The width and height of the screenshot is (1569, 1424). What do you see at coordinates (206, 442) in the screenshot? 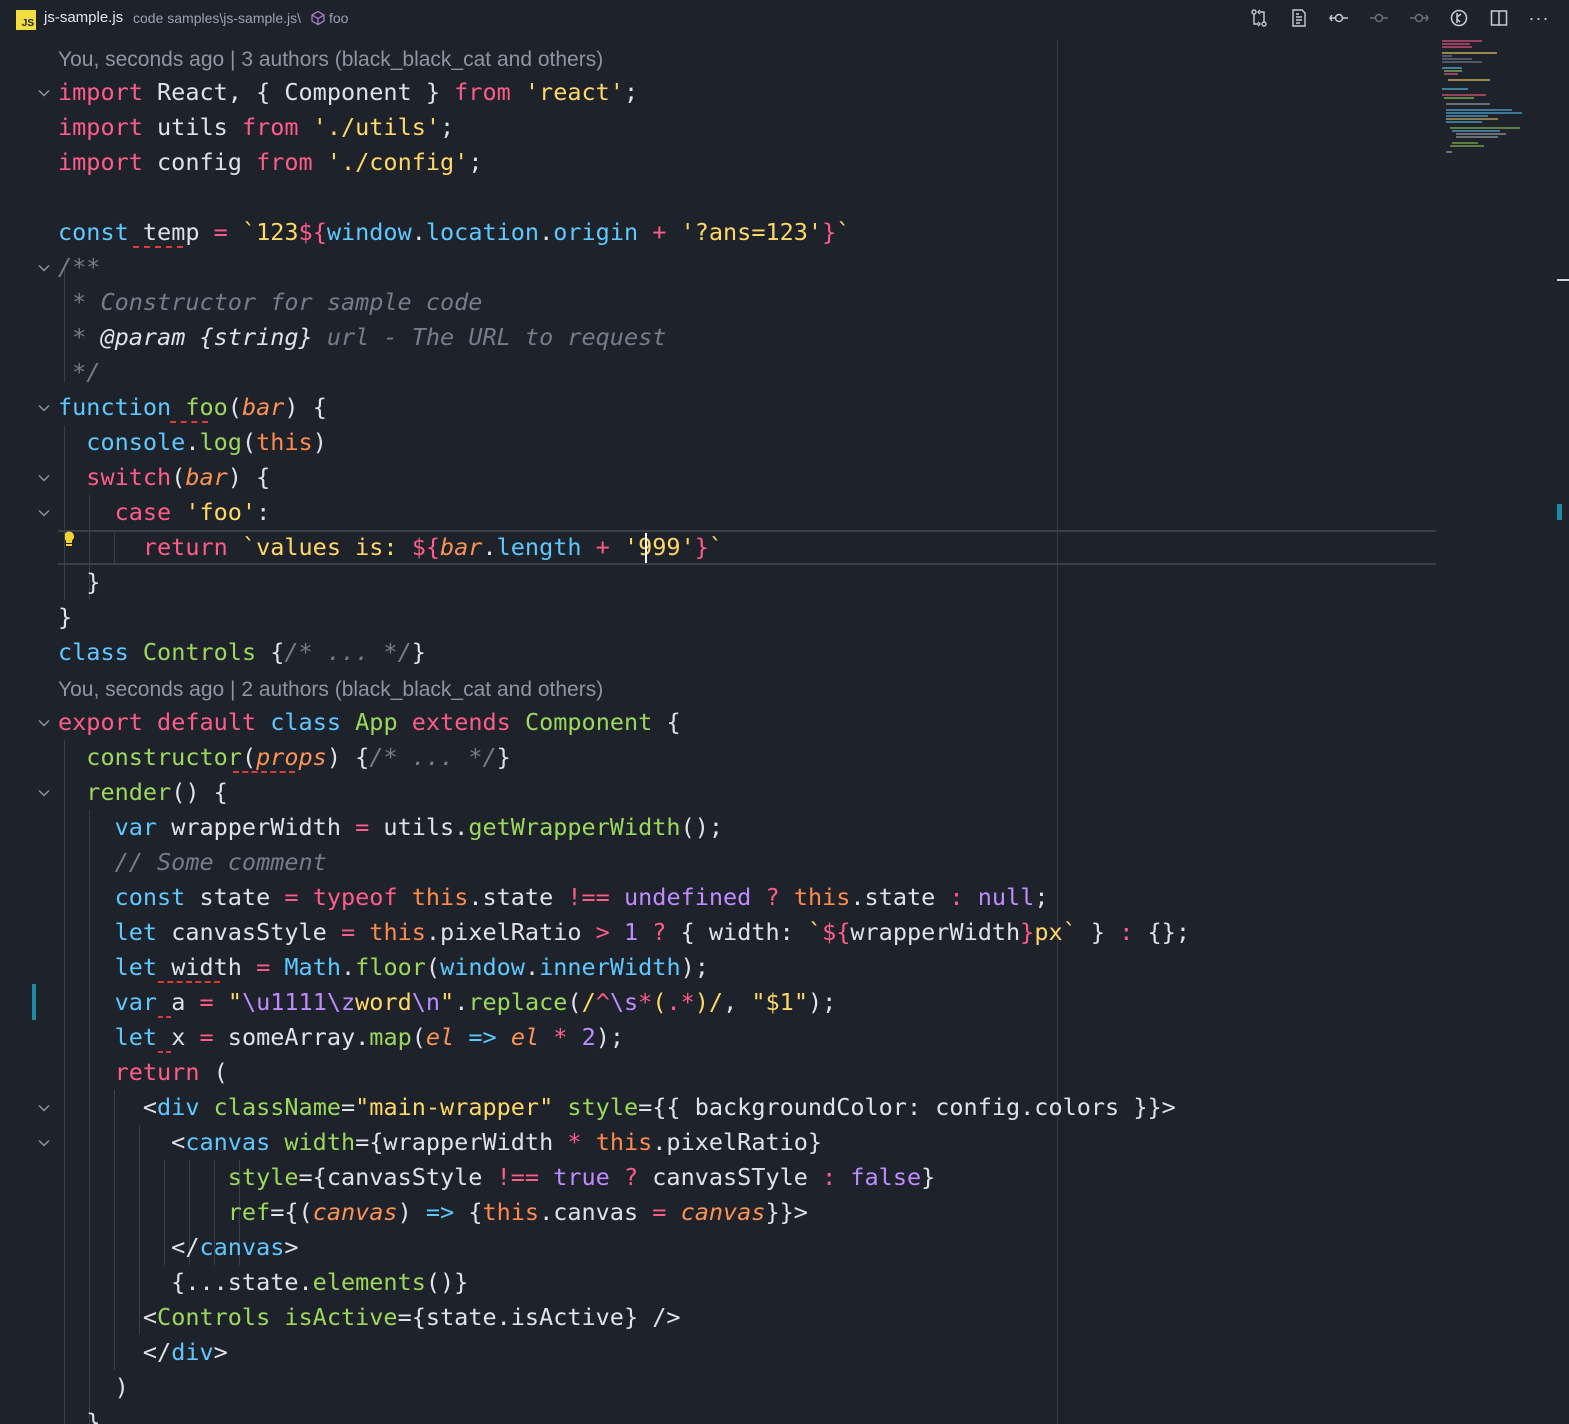
I see `code-line: console.log(this)` at bounding box center [206, 442].